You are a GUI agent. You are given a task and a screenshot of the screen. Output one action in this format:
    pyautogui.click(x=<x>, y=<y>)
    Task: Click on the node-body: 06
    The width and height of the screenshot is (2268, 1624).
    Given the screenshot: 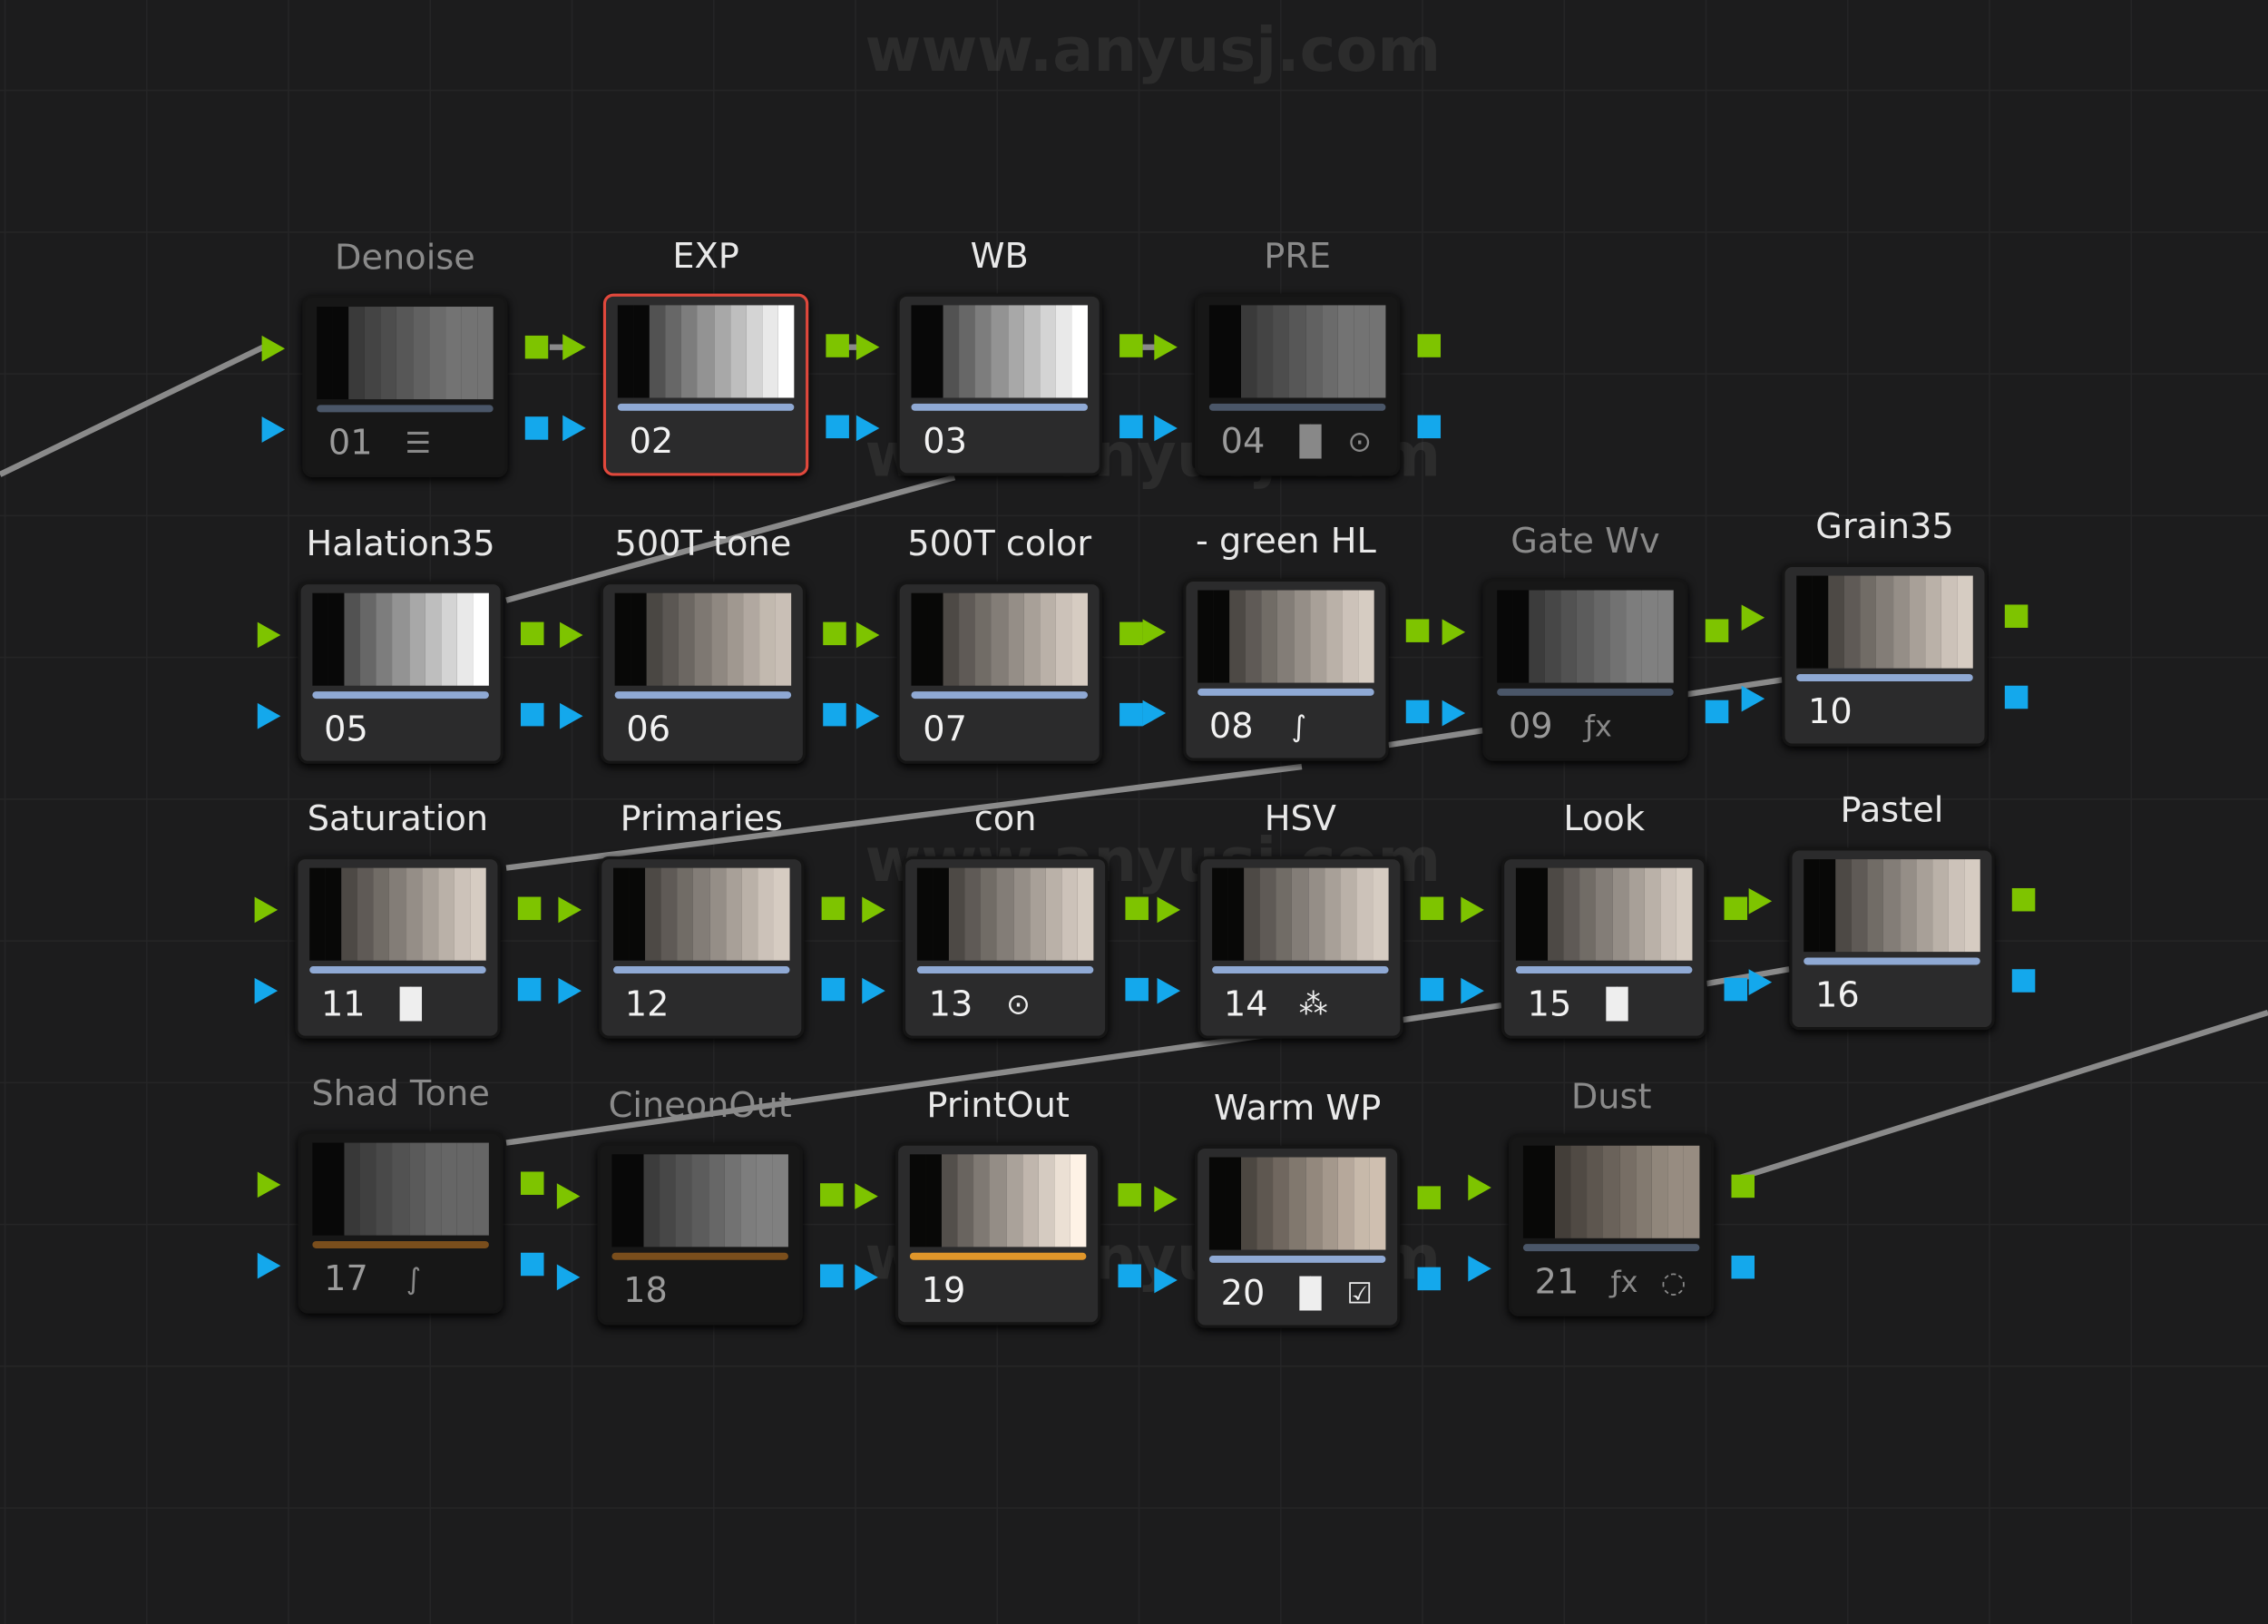 What is the action you would take?
    pyautogui.click(x=704, y=672)
    